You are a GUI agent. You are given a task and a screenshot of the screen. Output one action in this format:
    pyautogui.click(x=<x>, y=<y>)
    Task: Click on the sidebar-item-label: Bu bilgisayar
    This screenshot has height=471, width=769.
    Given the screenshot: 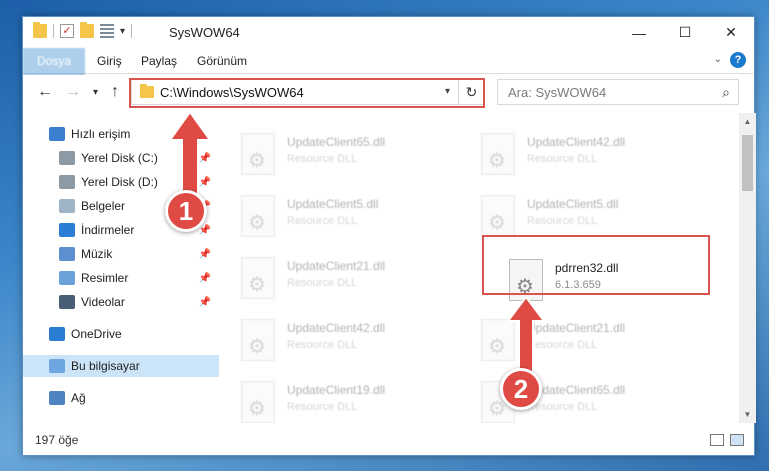 What is the action you would take?
    pyautogui.click(x=105, y=366)
    